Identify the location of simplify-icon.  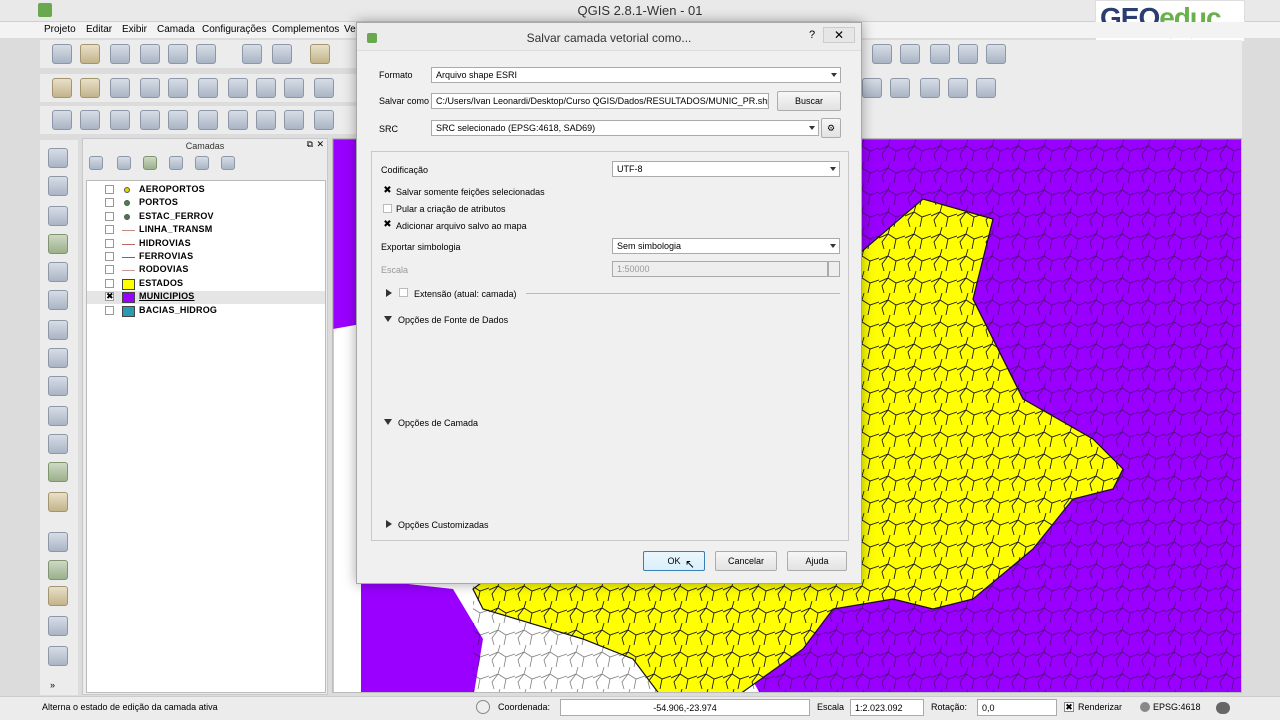
(150, 120).